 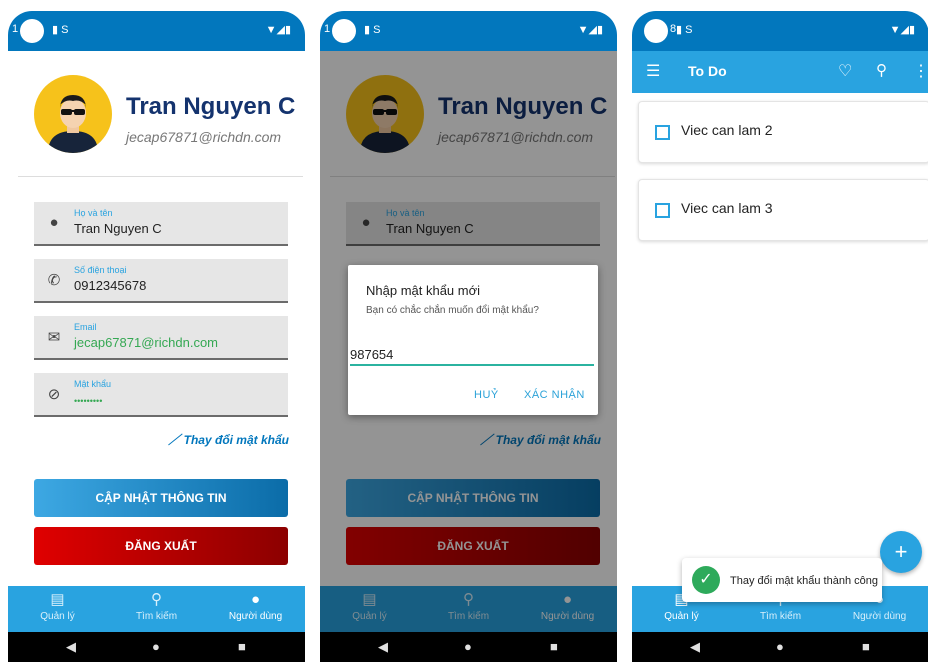 I want to click on avatar, so click(x=73, y=114).